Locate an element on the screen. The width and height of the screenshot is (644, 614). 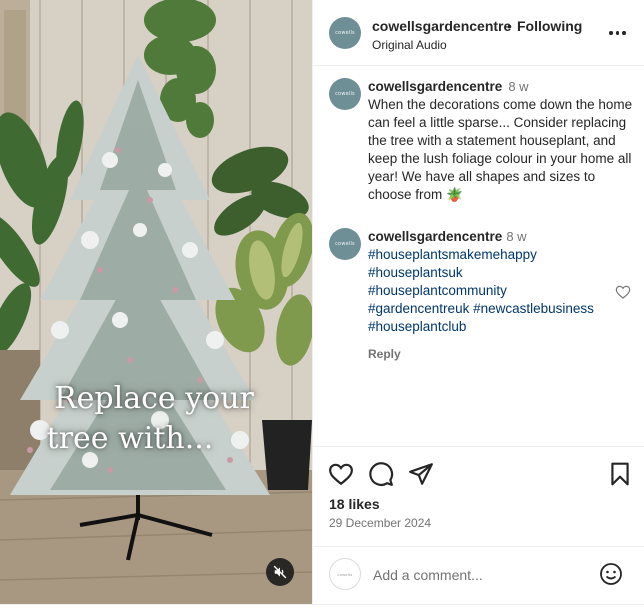
comment-time: 8 w is located at coordinates (516, 236).